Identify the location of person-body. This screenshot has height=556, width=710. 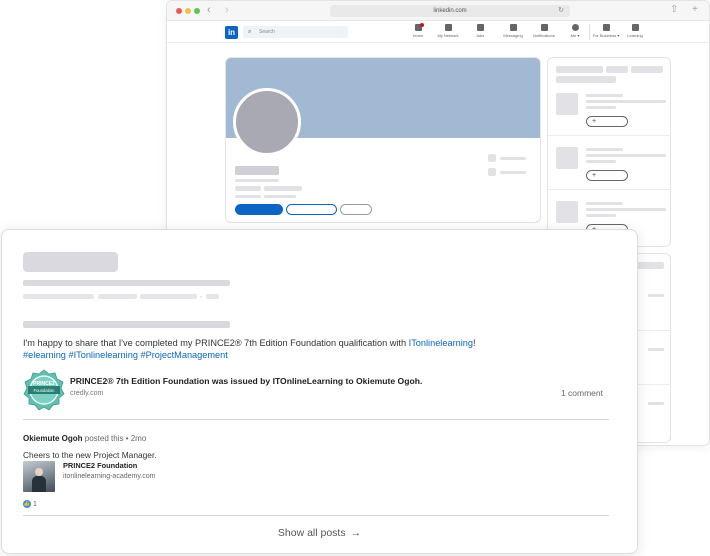
(39, 484).